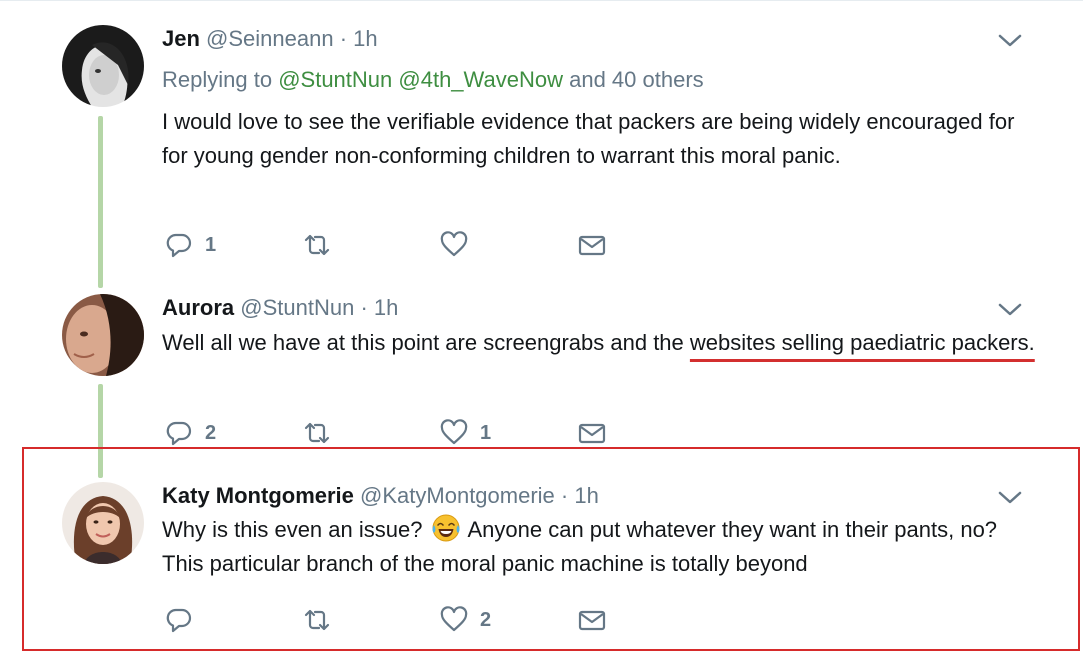 This screenshot has height=653, width=1083. I want to click on author-handle: @StuntNun, so click(297, 307).